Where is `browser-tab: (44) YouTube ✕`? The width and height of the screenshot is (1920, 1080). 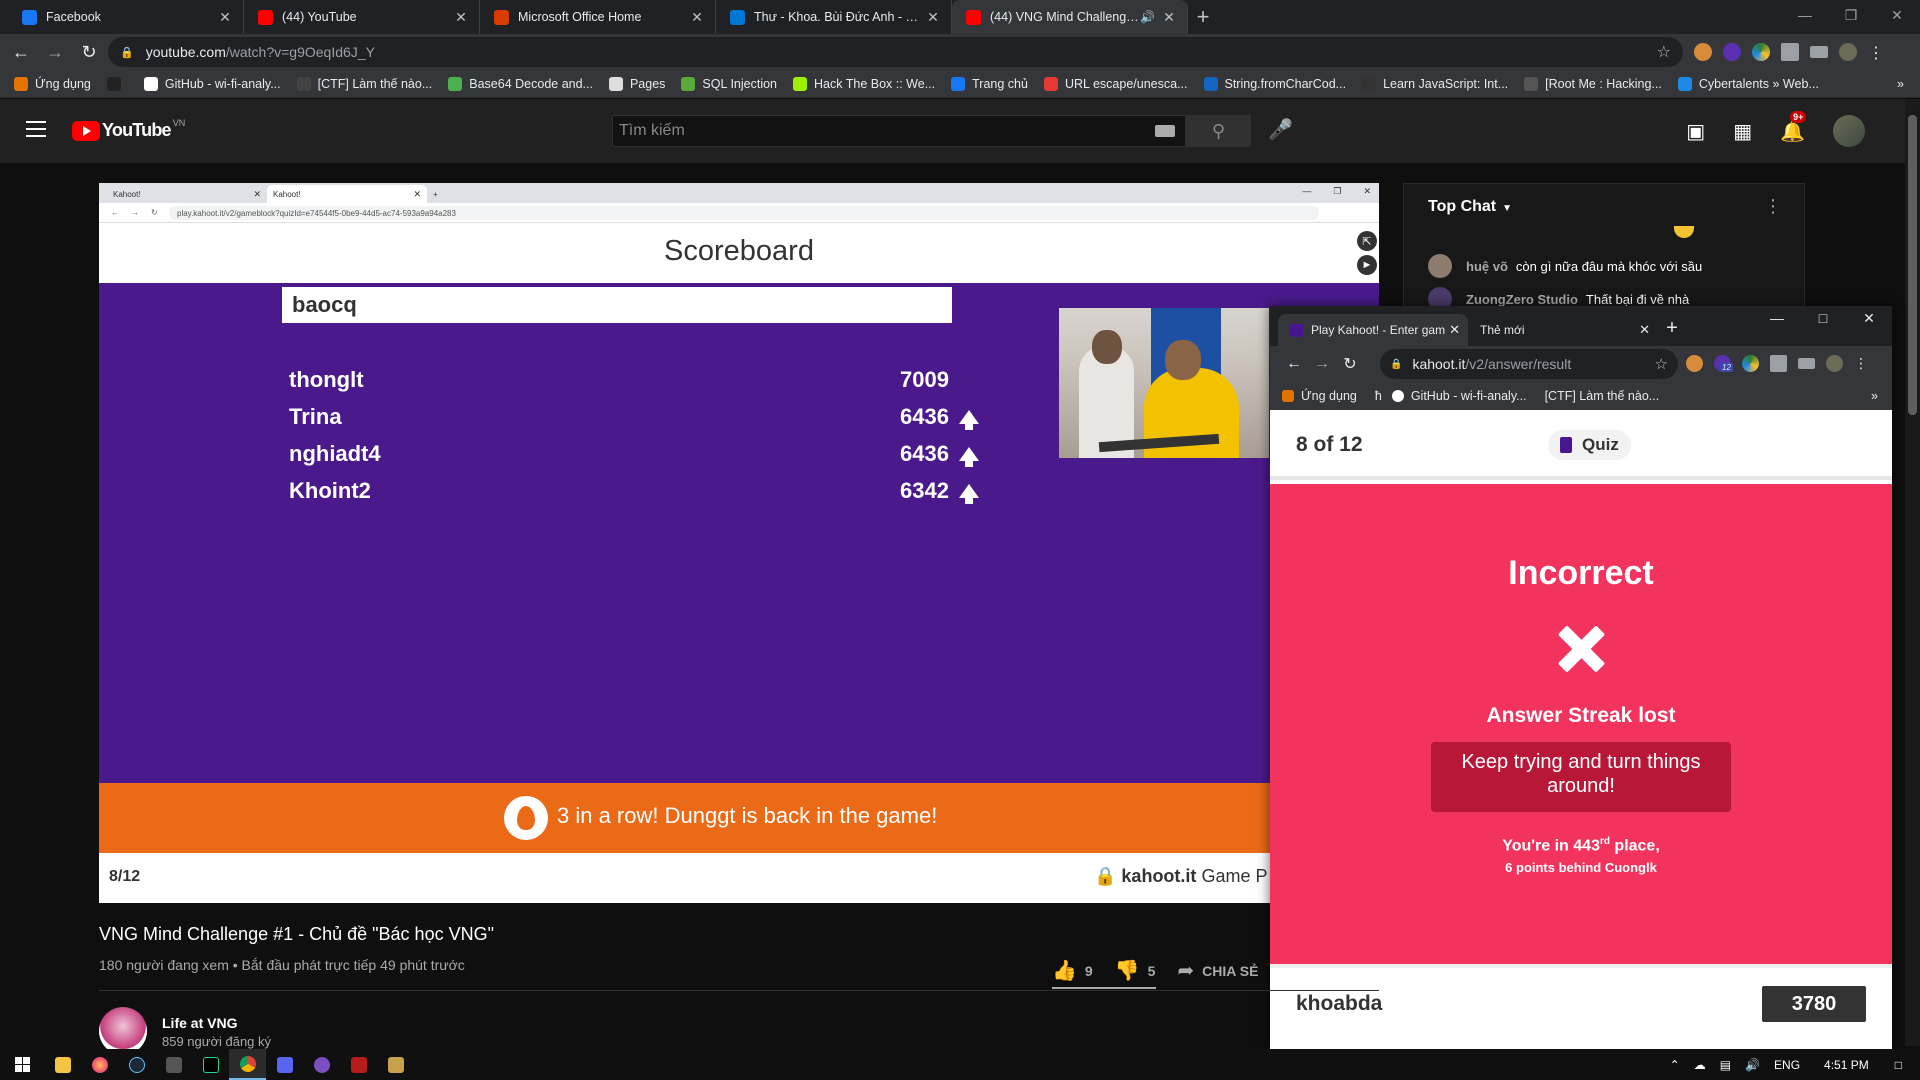 browser-tab: (44) YouTube ✕ is located at coordinates (362, 17).